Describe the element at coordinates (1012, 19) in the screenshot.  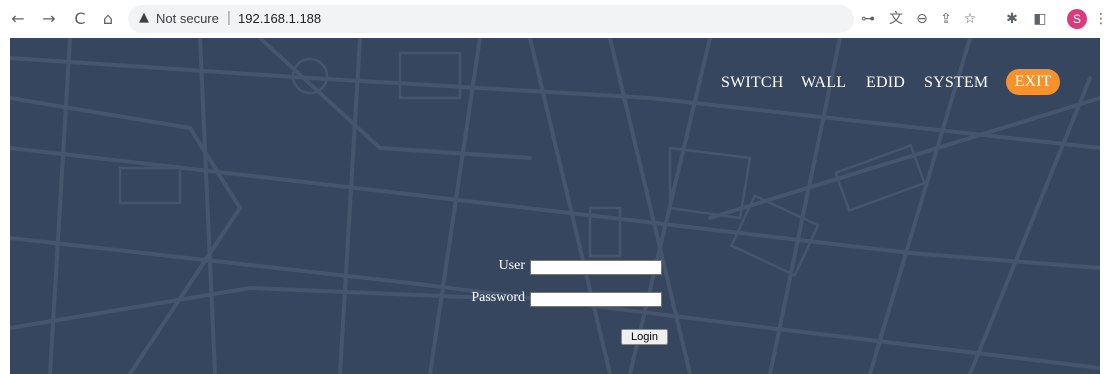
I see `extensions-puzzle-icon: ✱` at that location.